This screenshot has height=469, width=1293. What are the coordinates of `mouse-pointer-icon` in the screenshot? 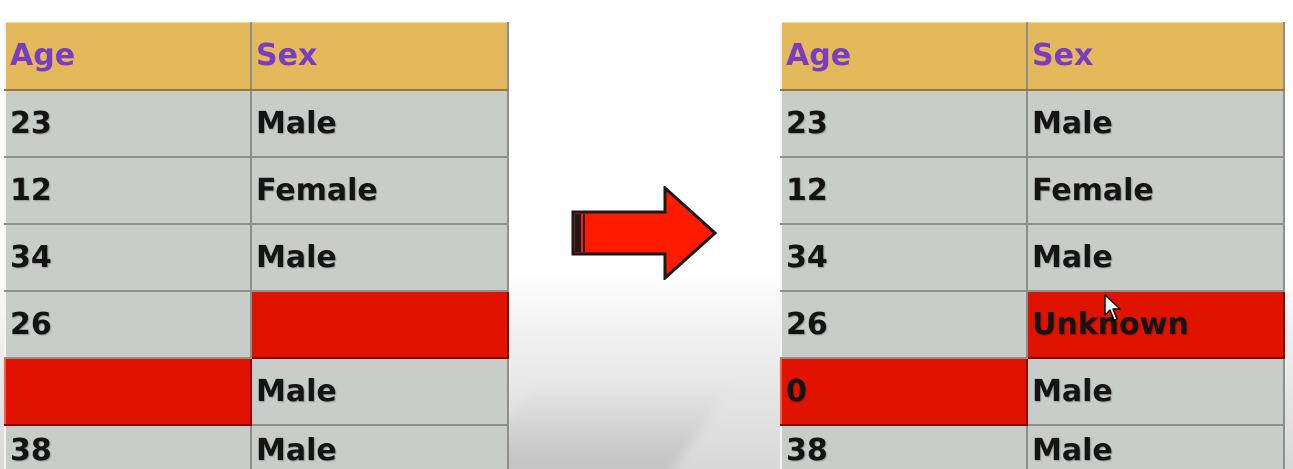 It's located at (1112, 307).